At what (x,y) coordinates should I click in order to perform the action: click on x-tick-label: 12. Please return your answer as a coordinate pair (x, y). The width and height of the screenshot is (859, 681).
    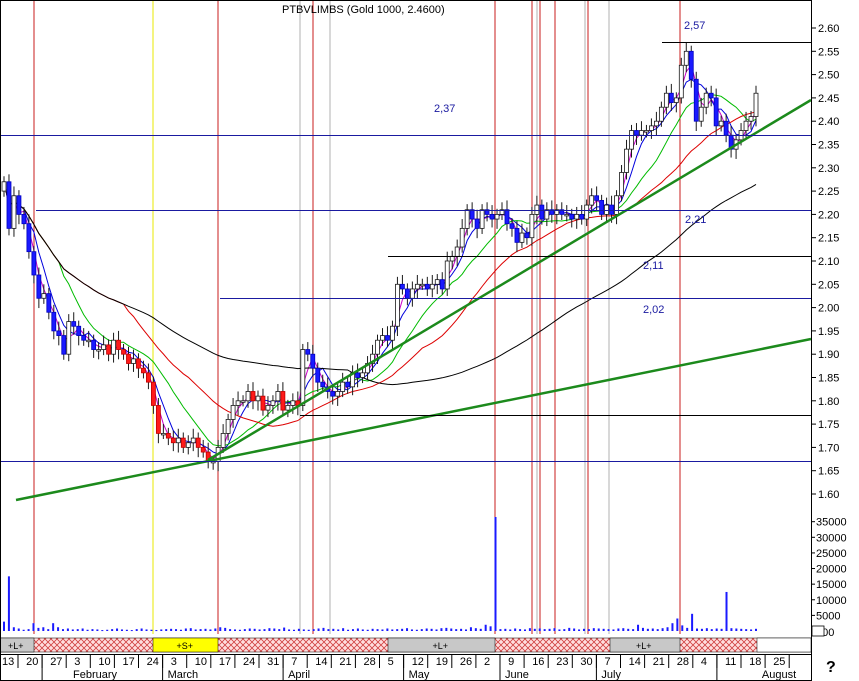
    Looking at the image, I should click on (418, 662).